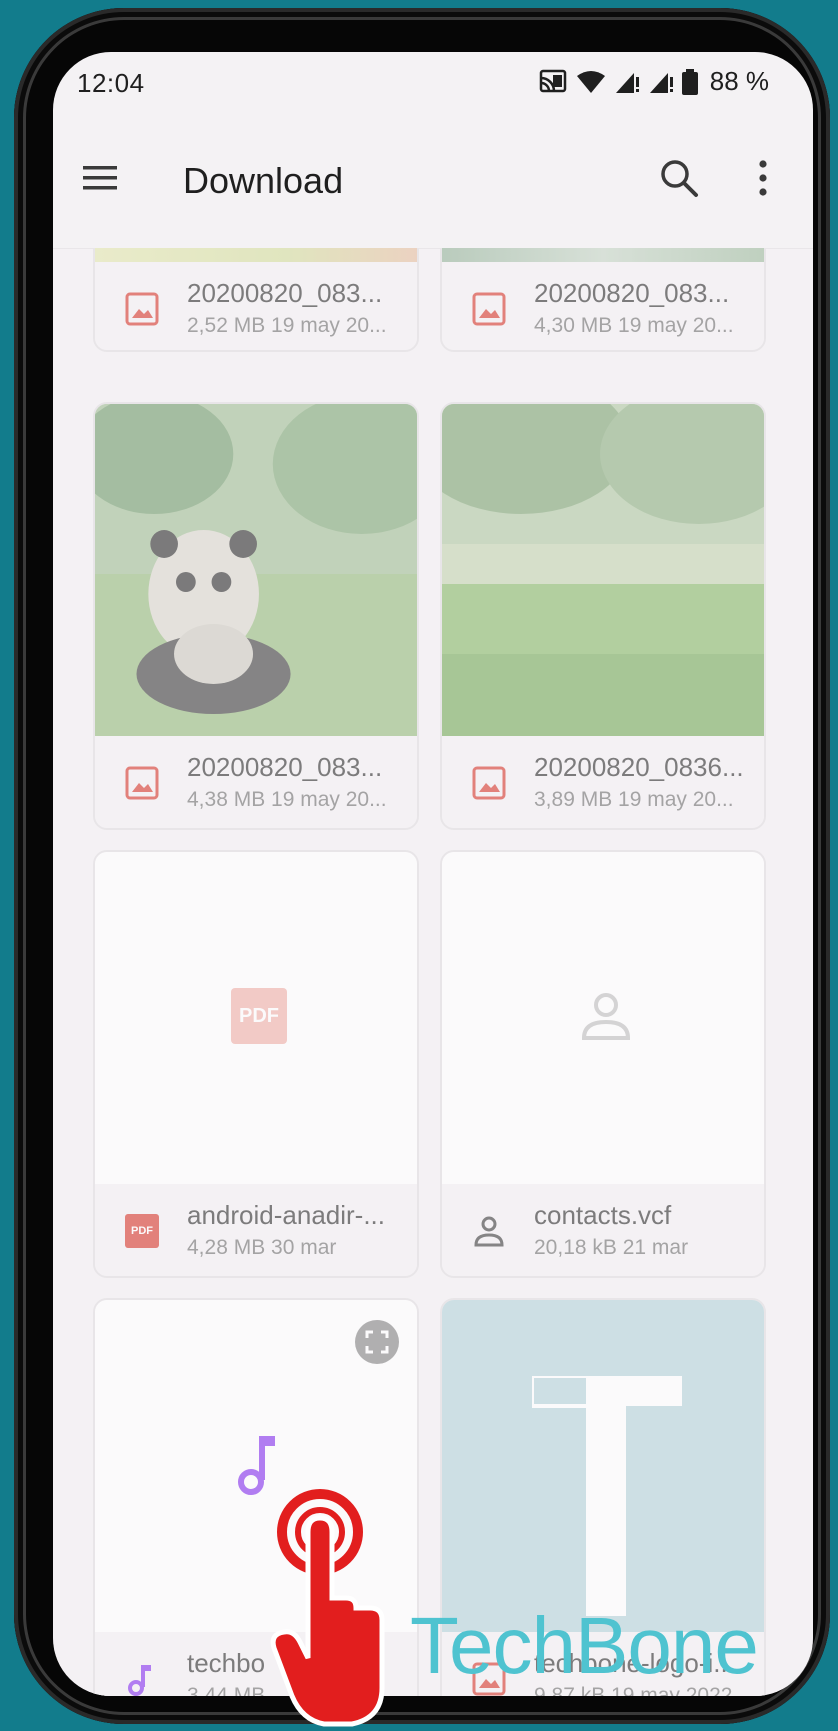 Image resolution: width=838 pixels, height=1731 pixels. Describe the element at coordinates (763, 178) in the screenshot. I see `more-vert-icon` at that location.